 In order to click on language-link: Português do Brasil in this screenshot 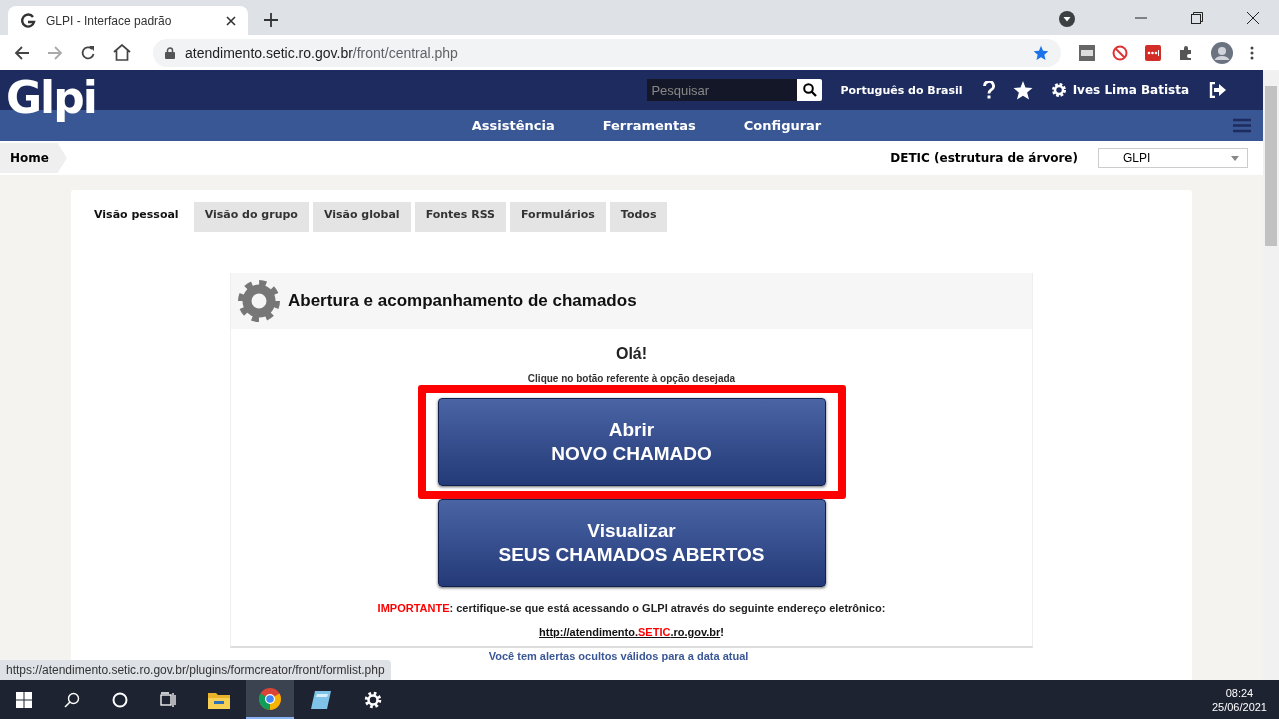, I will do `click(901, 90)`.